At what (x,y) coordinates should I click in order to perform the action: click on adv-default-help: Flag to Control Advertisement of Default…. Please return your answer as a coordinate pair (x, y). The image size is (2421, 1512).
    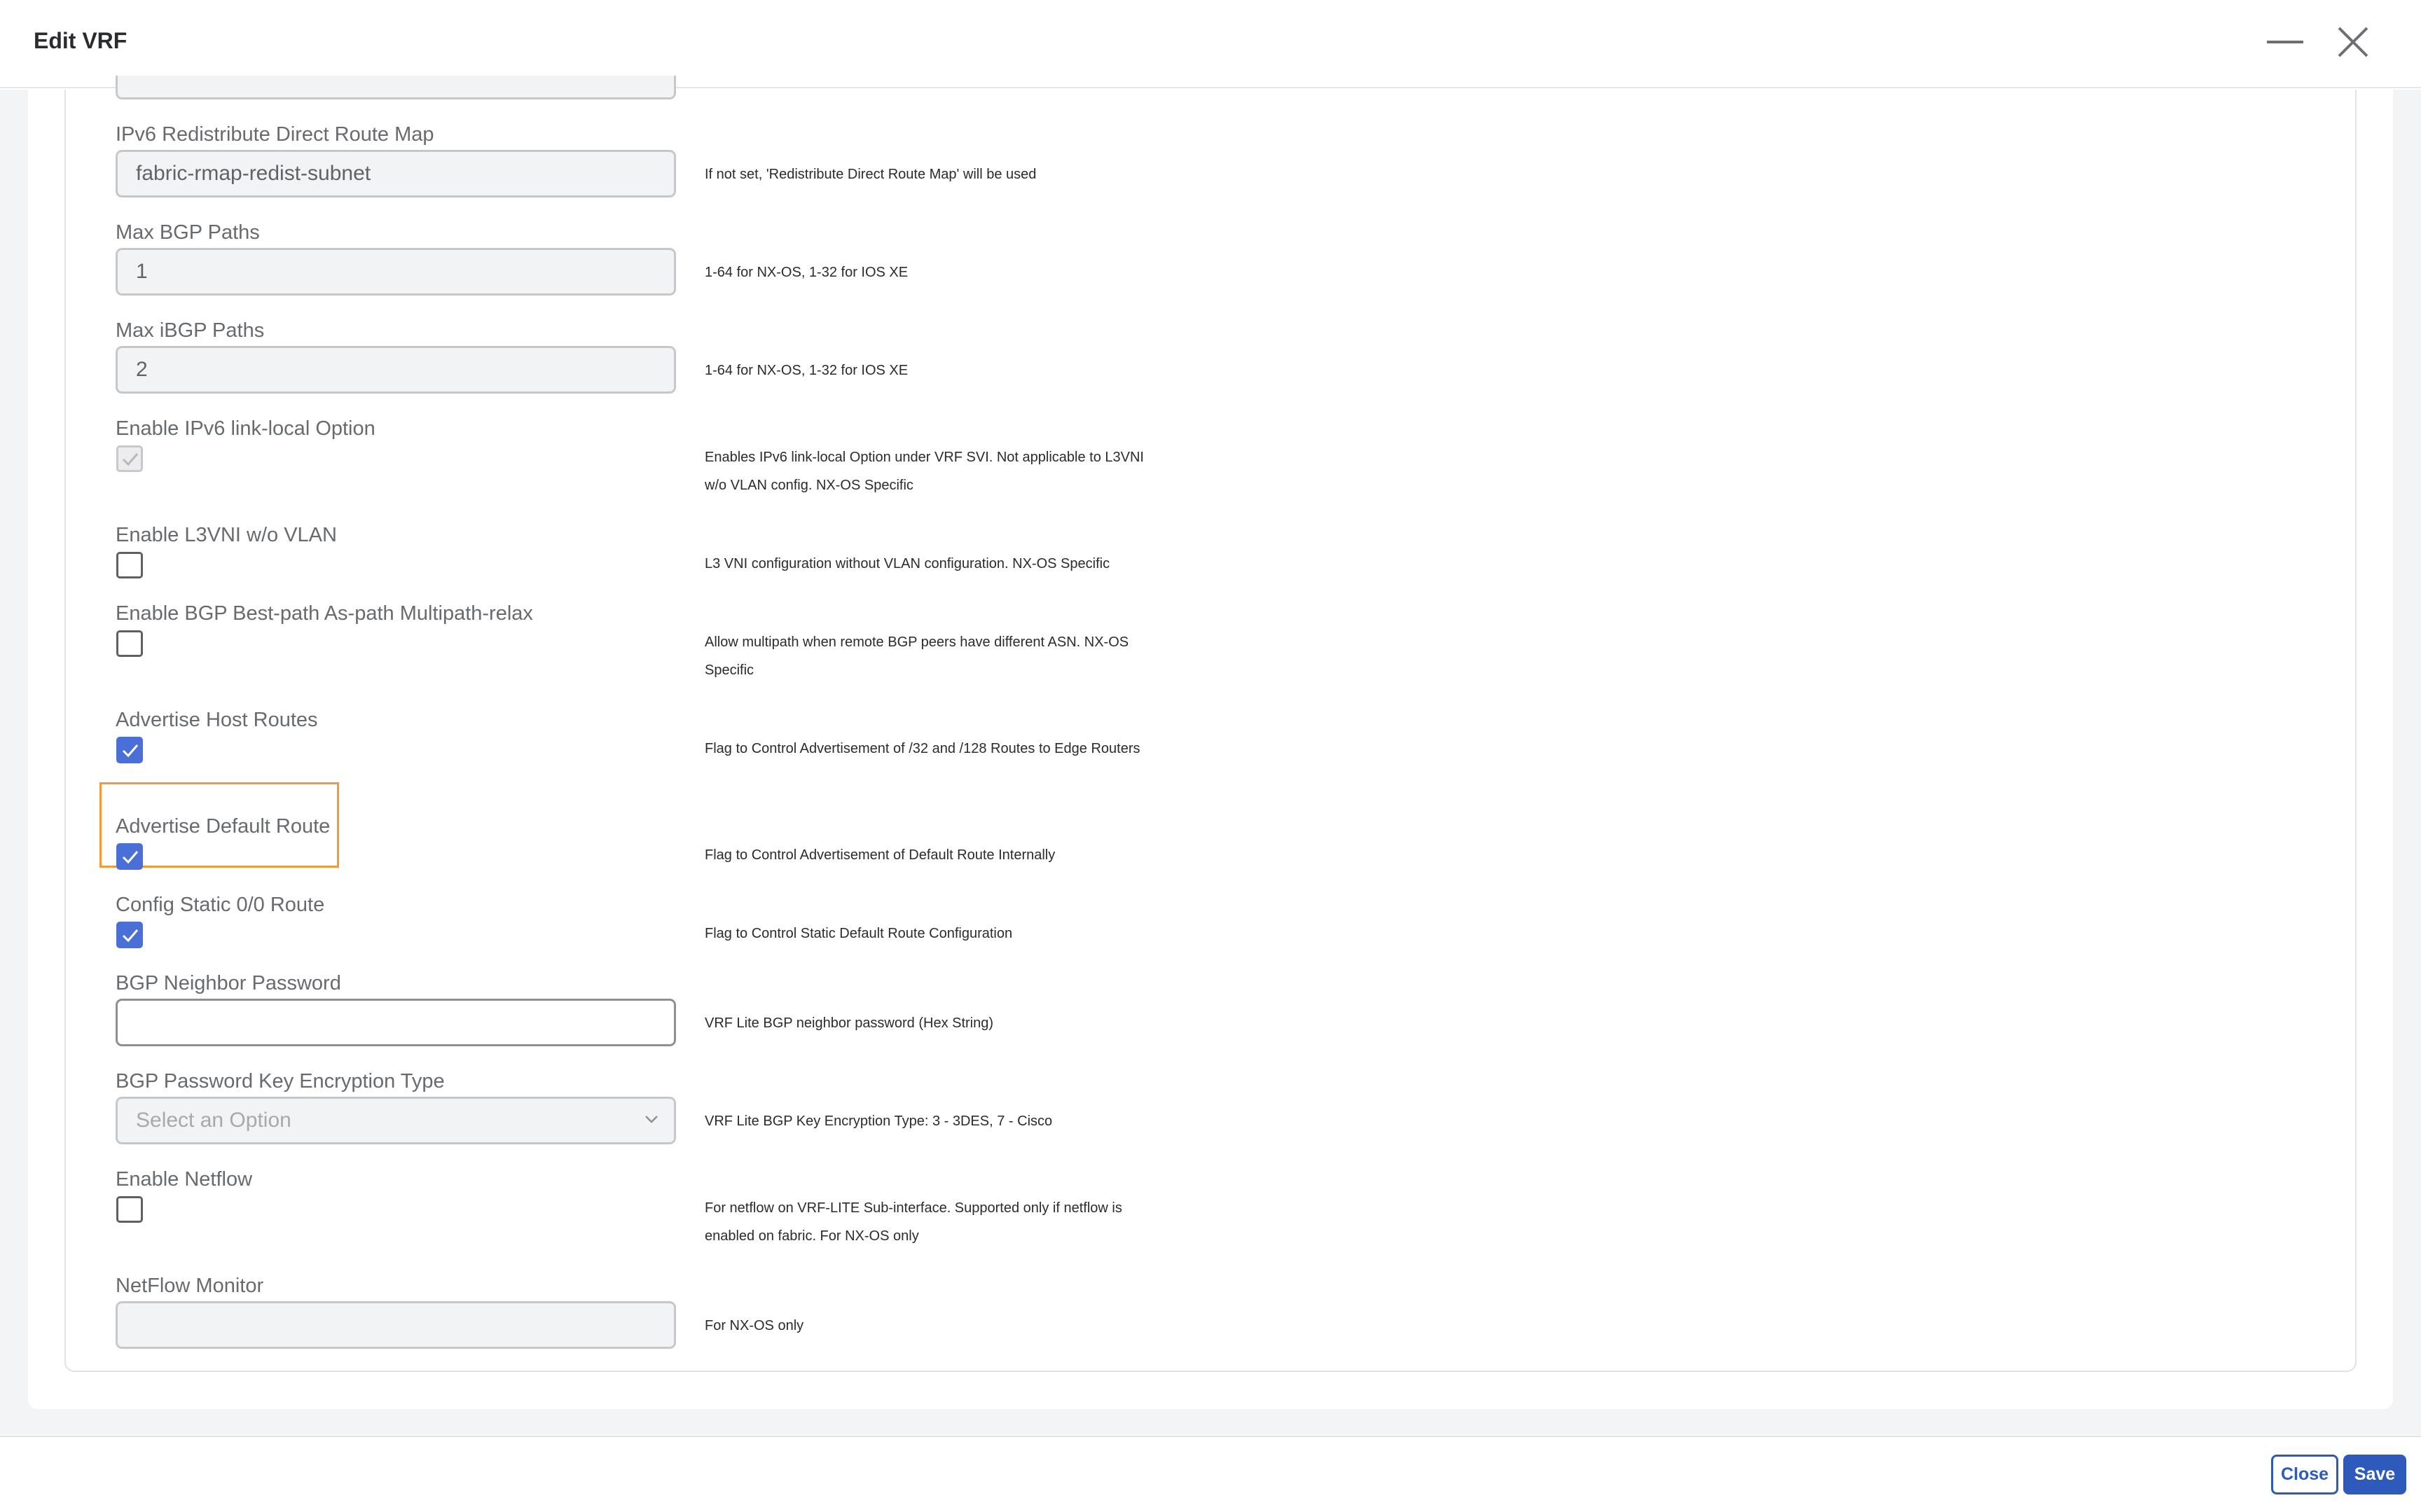
    Looking at the image, I should click on (881, 855).